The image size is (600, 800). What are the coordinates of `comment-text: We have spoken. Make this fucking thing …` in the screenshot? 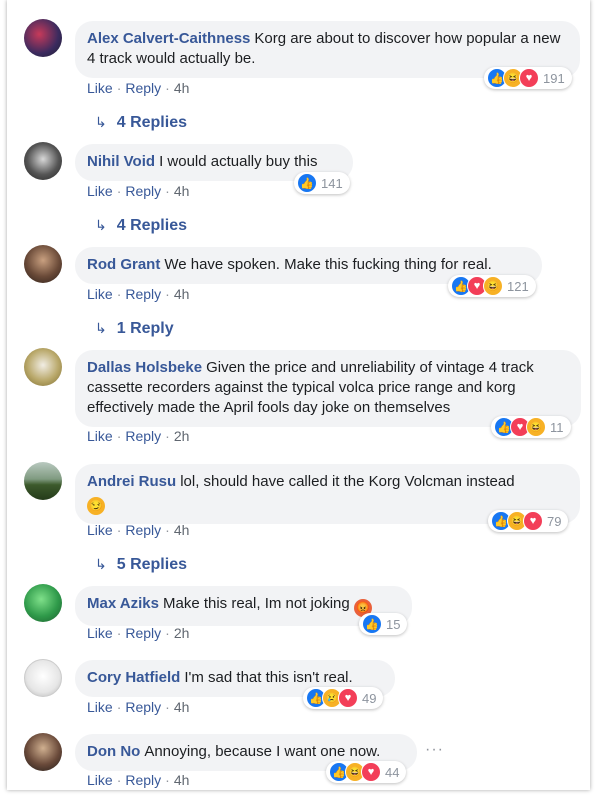 It's located at (328, 264).